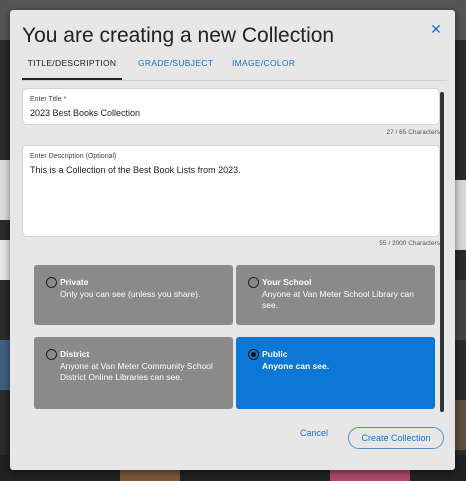  Describe the element at coordinates (296, 366) in the screenshot. I see `option-description: Anyone can see.` at that location.